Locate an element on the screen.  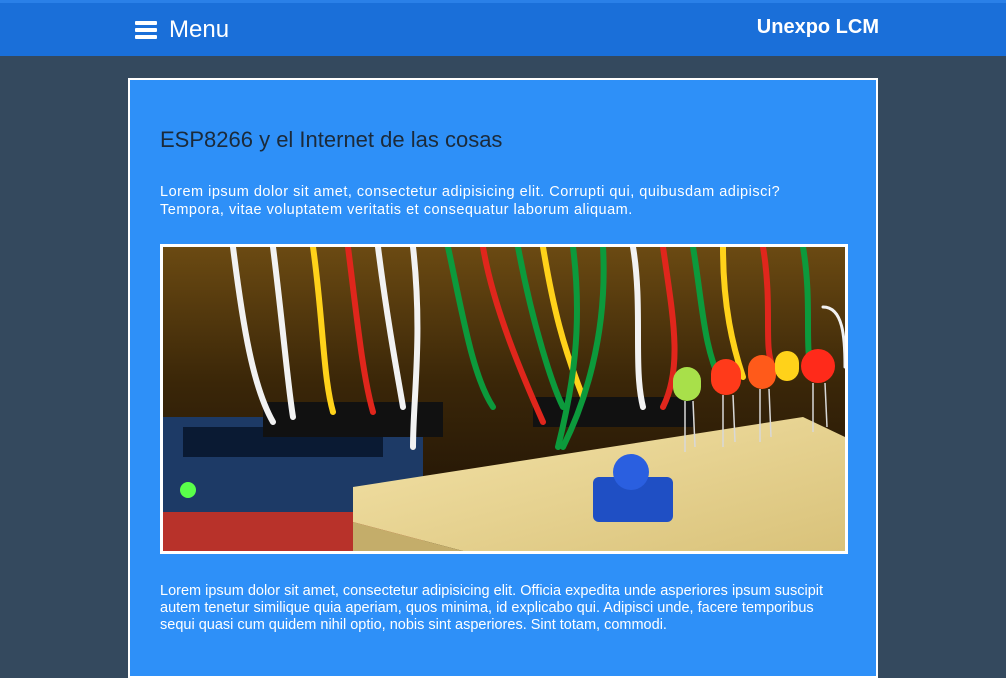
hamburger-icon is located at coordinates (146, 30).